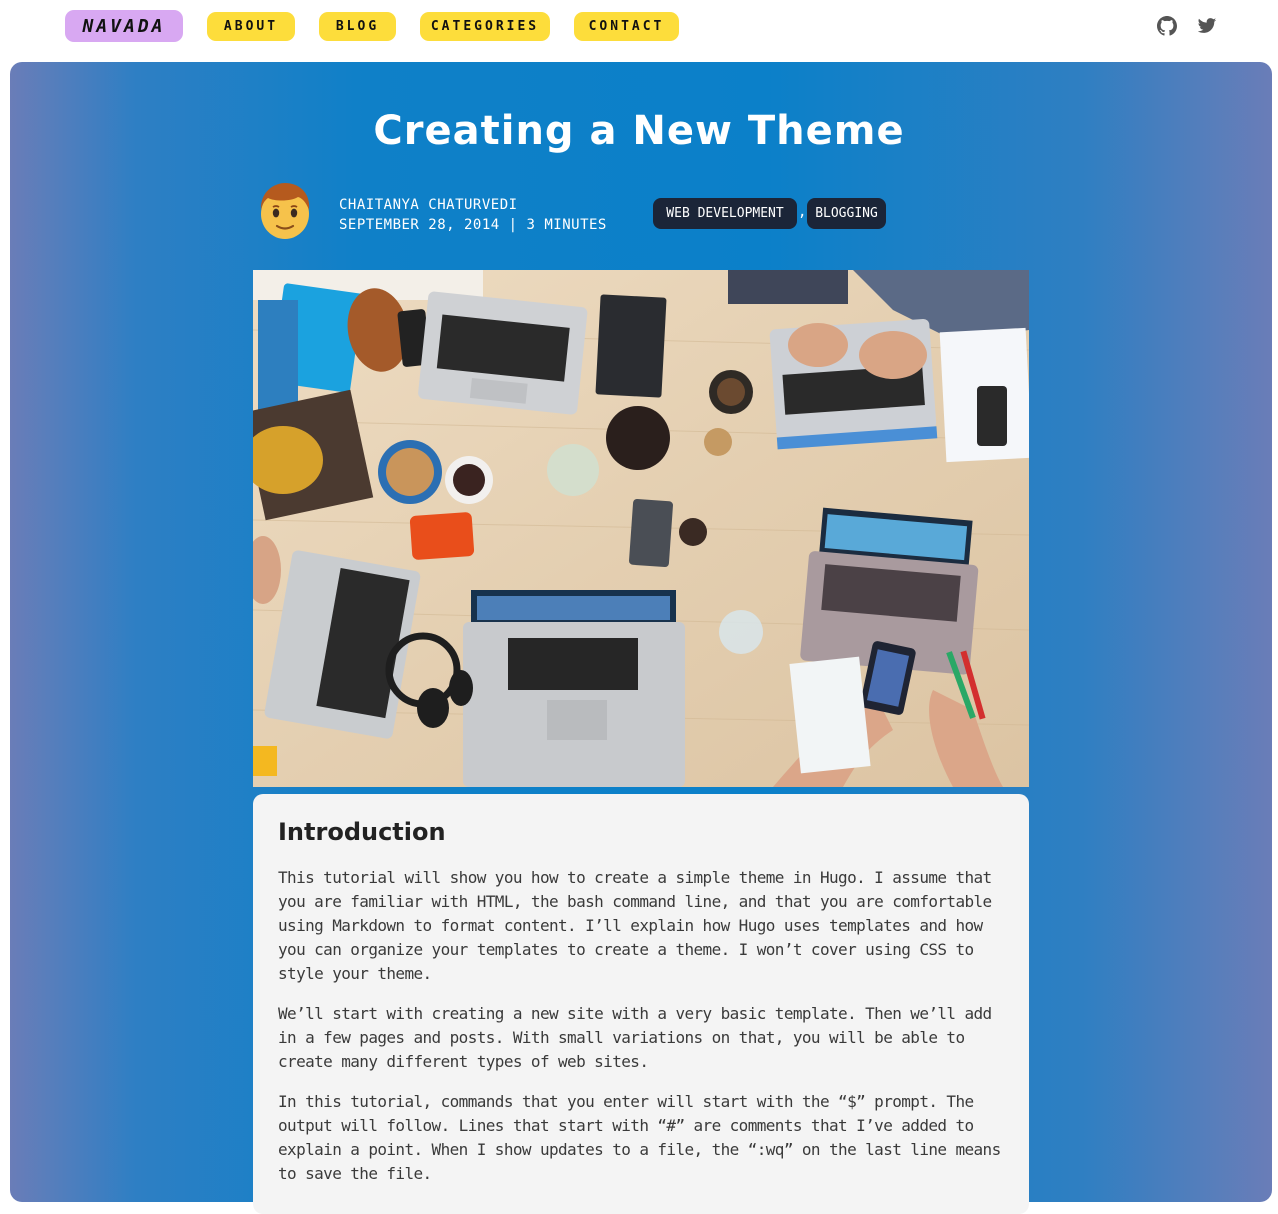  Describe the element at coordinates (1167, 26) in the screenshot. I see `github-icon` at that location.